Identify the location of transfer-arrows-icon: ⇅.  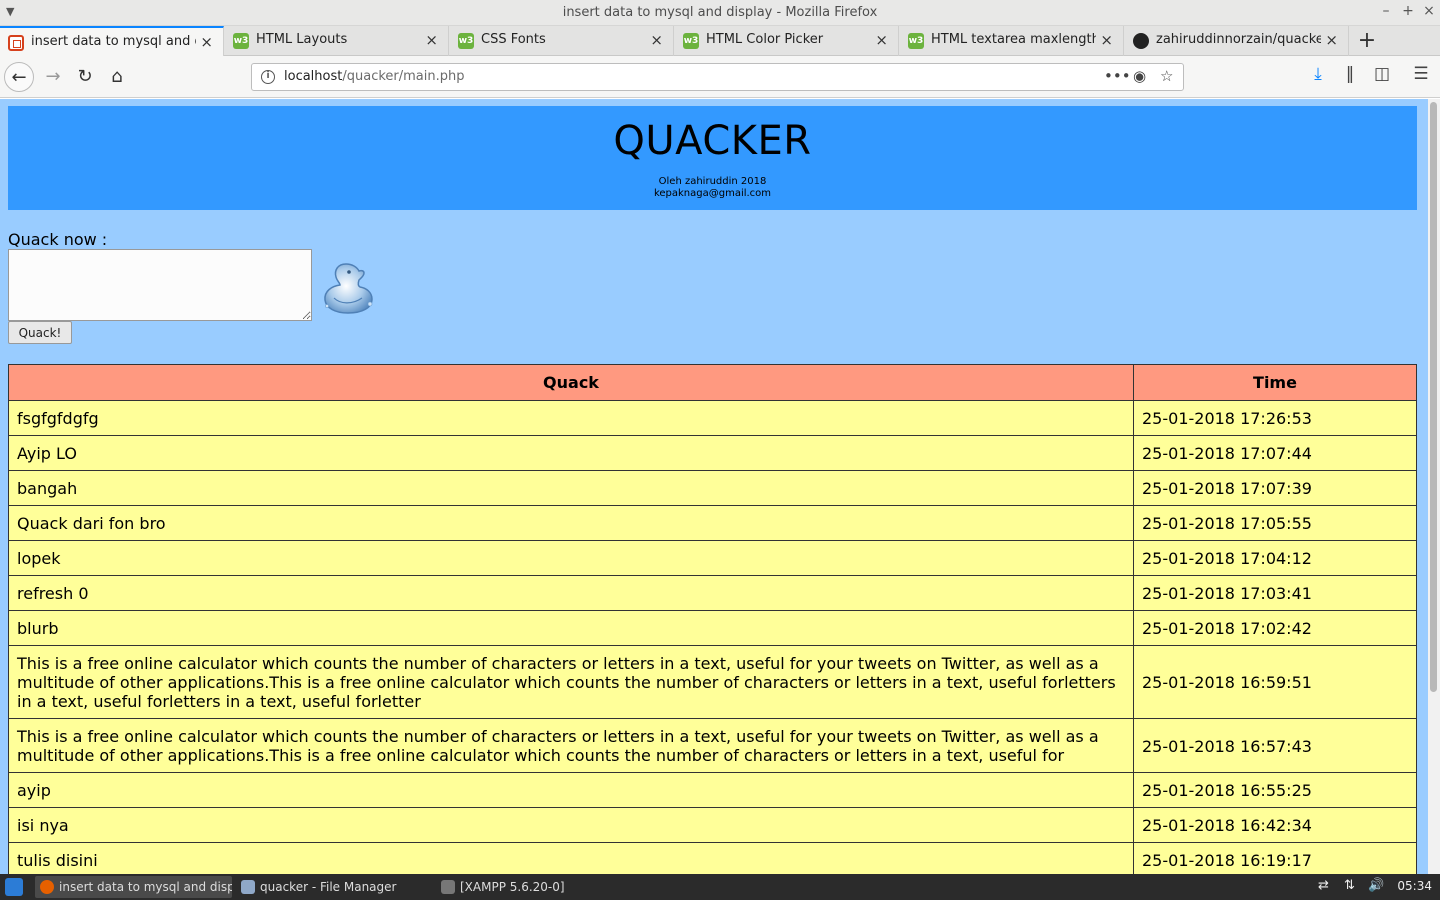
(1349, 885).